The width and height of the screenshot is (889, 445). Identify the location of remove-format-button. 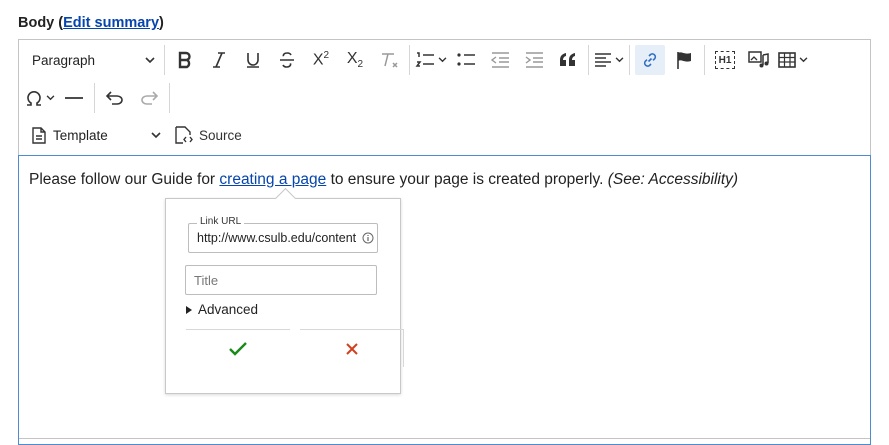
(389, 60).